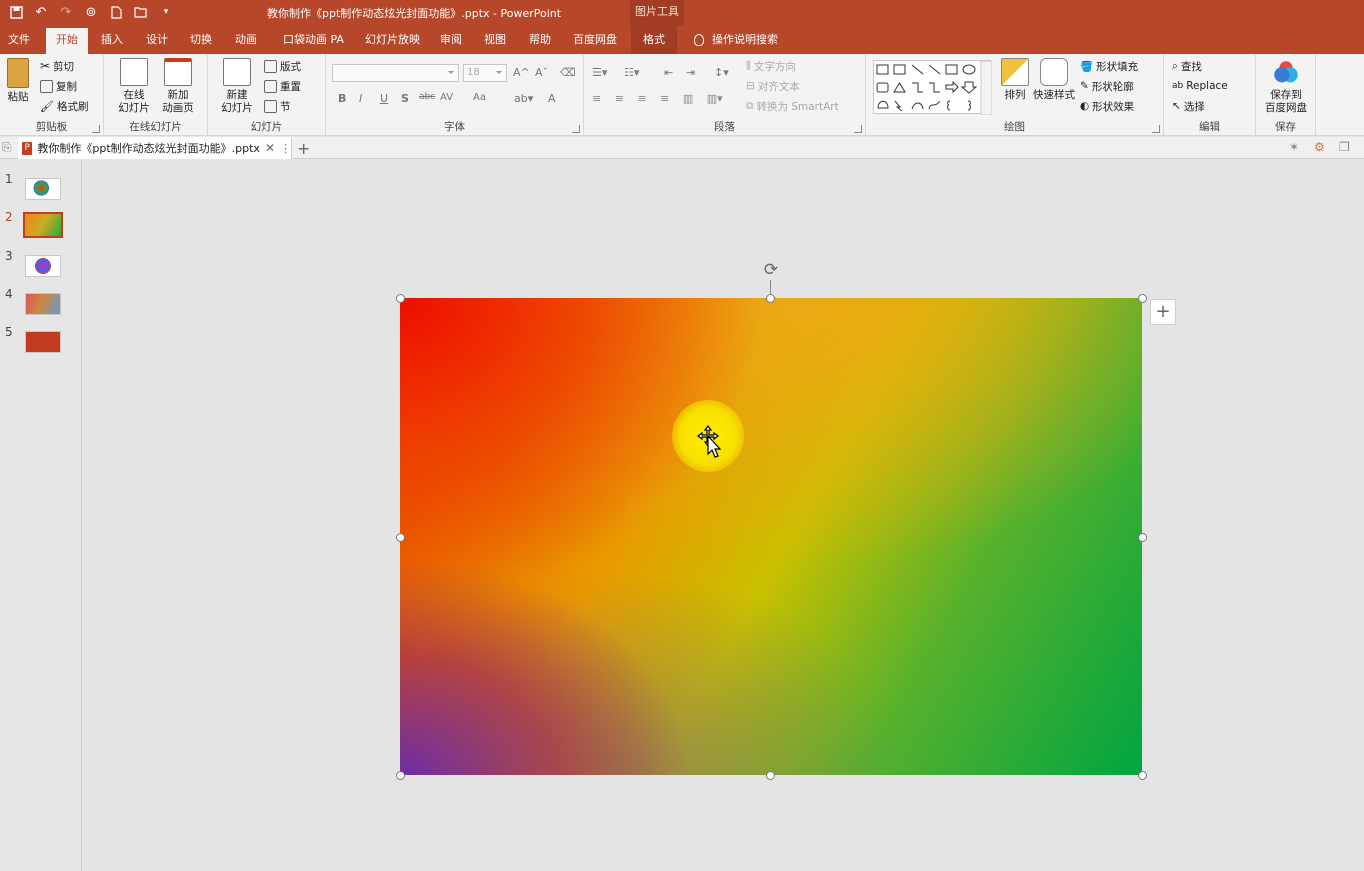 This screenshot has height=871, width=1364. Describe the element at coordinates (721, 72) in the screenshot. I see `line-spacing-icon: ↕▾` at that location.